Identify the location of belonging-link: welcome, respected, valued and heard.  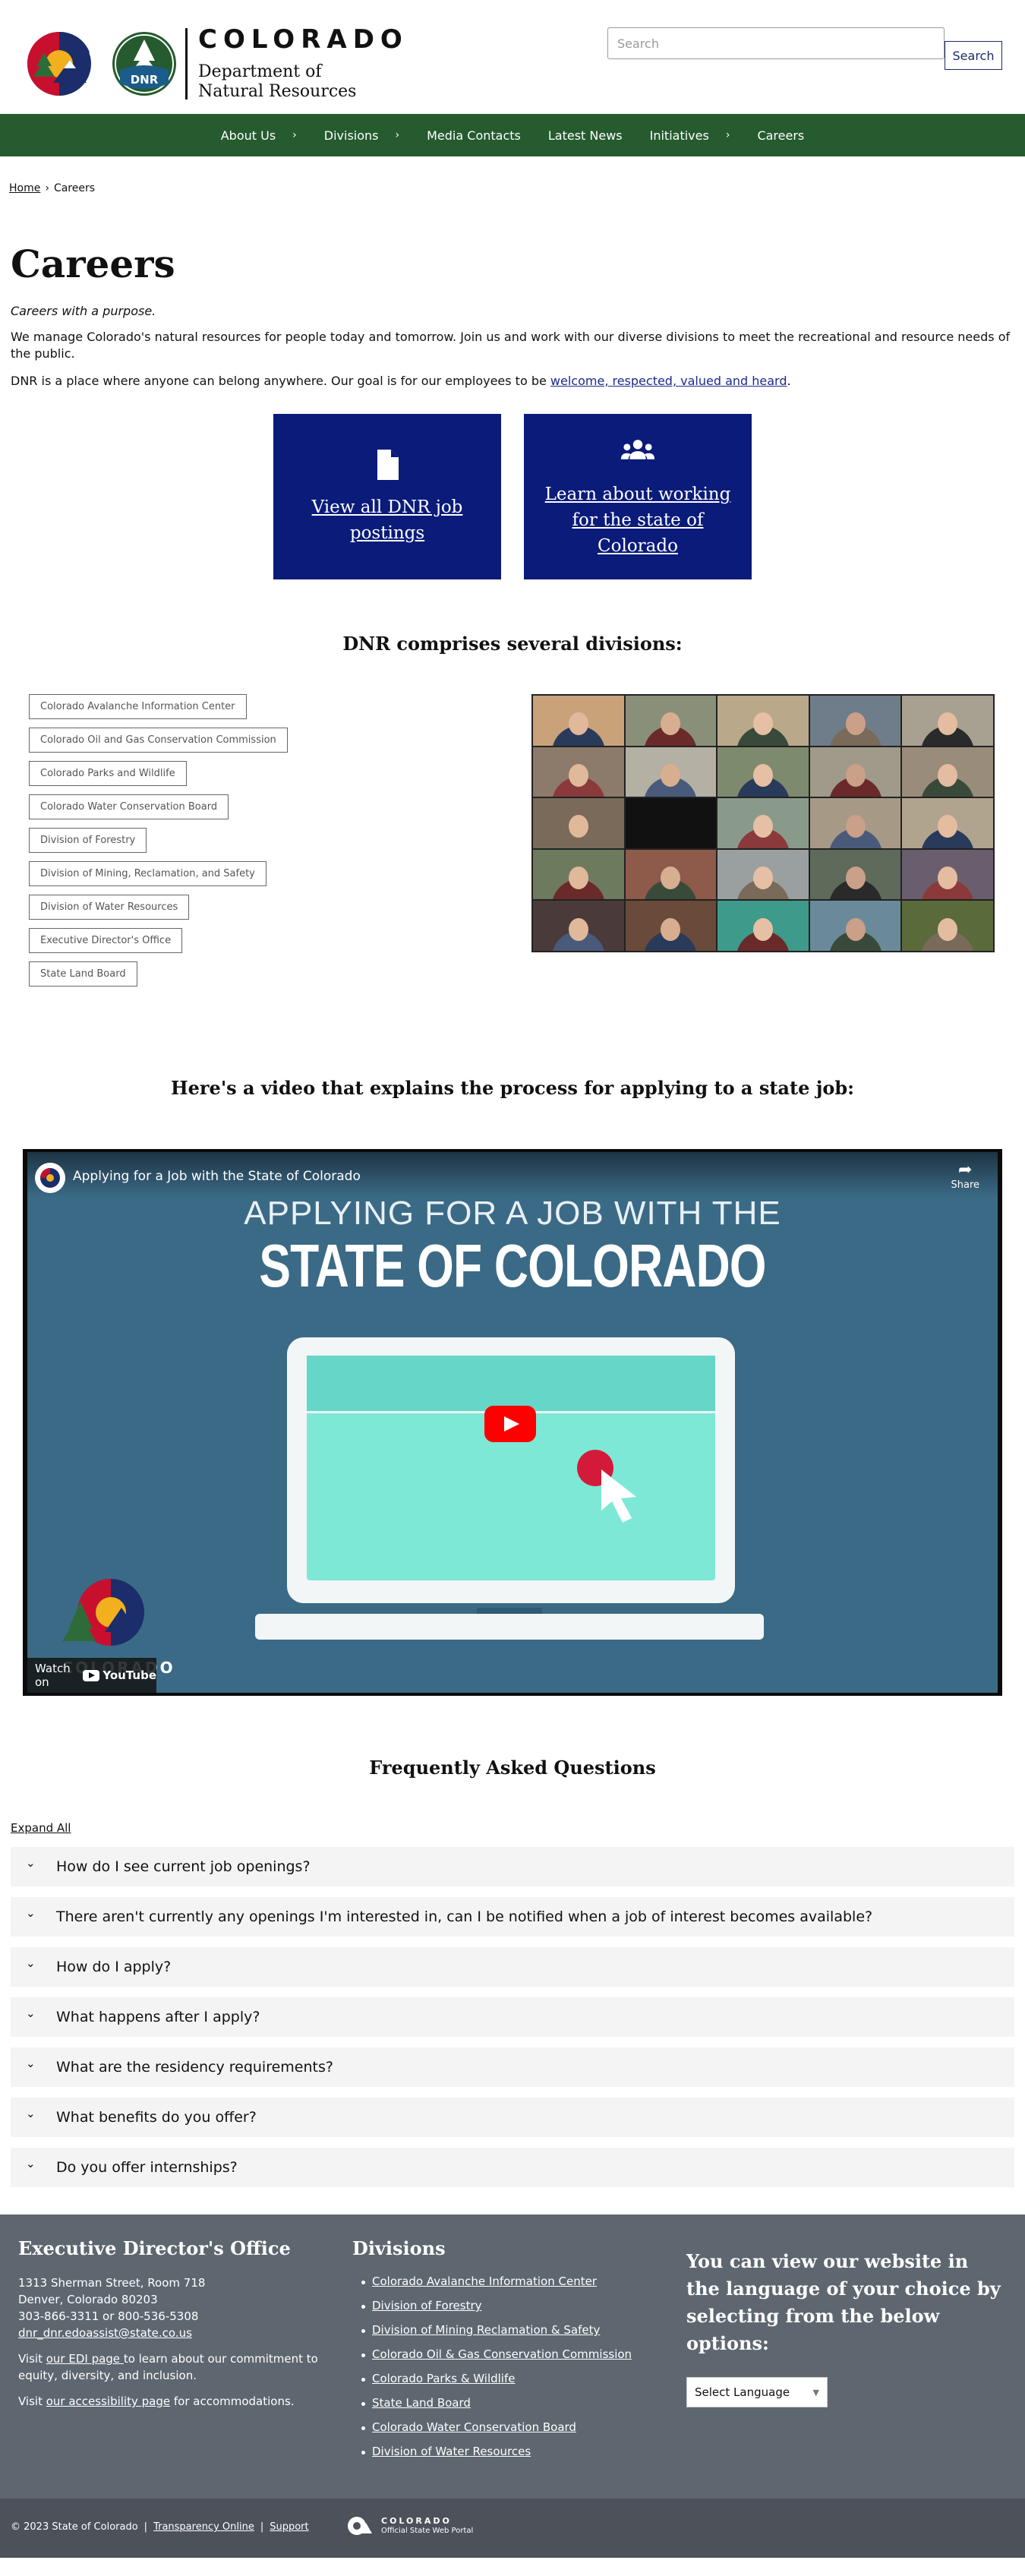
(669, 381).